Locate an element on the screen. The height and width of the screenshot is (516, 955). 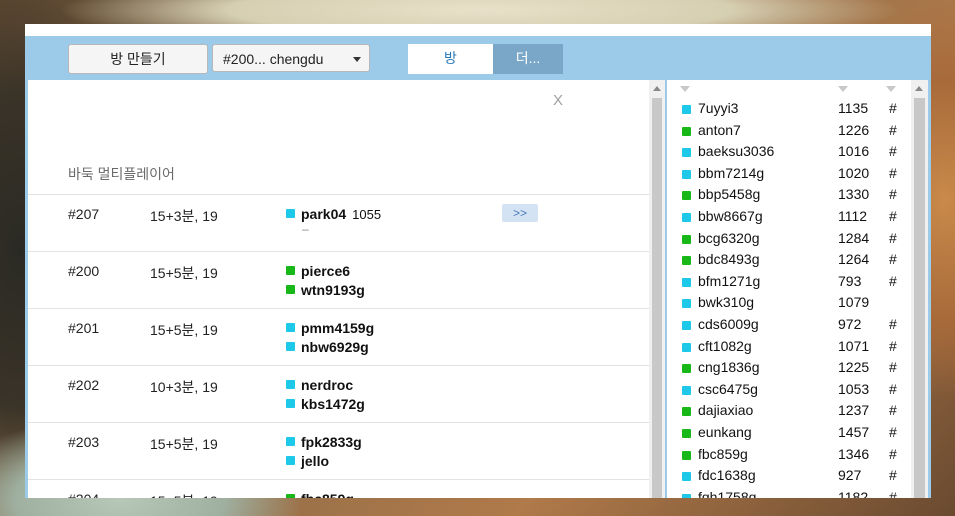
user-row: fgh1758g 1182 # is located at coordinates (789, 492).